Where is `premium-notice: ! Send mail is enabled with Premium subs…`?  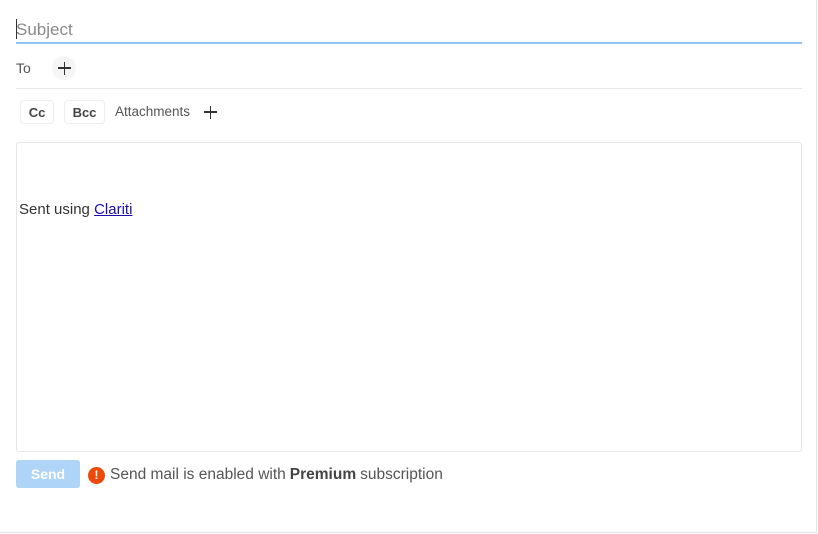 premium-notice: ! Send mail is enabled with Premium subs… is located at coordinates (265, 475).